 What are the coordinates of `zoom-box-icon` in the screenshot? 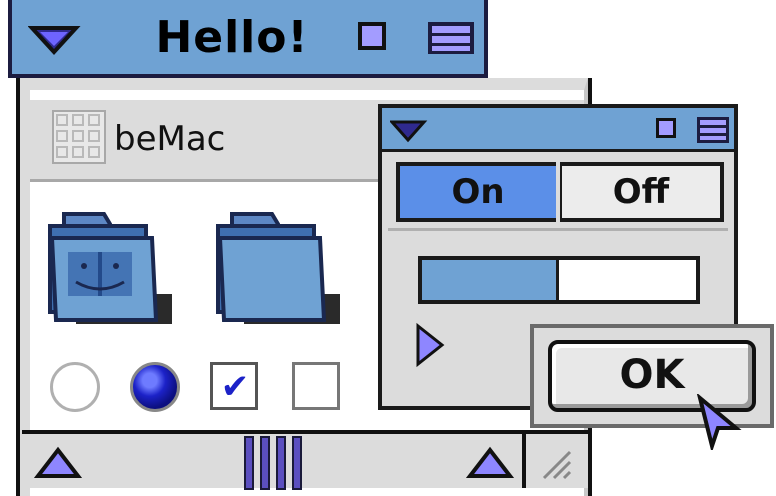 It's located at (372, 36).